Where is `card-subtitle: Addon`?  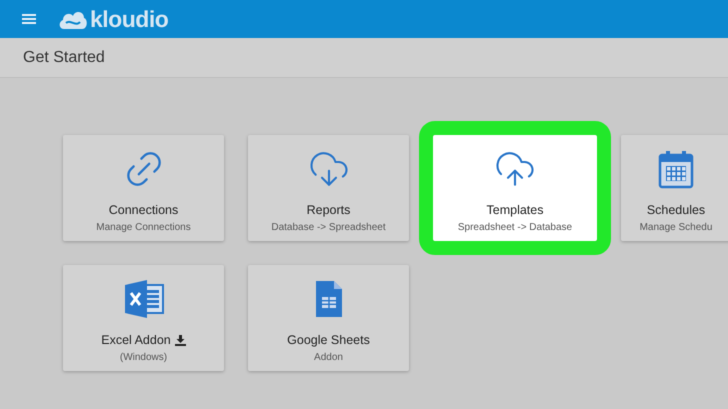 card-subtitle: Addon is located at coordinates (328, 357).